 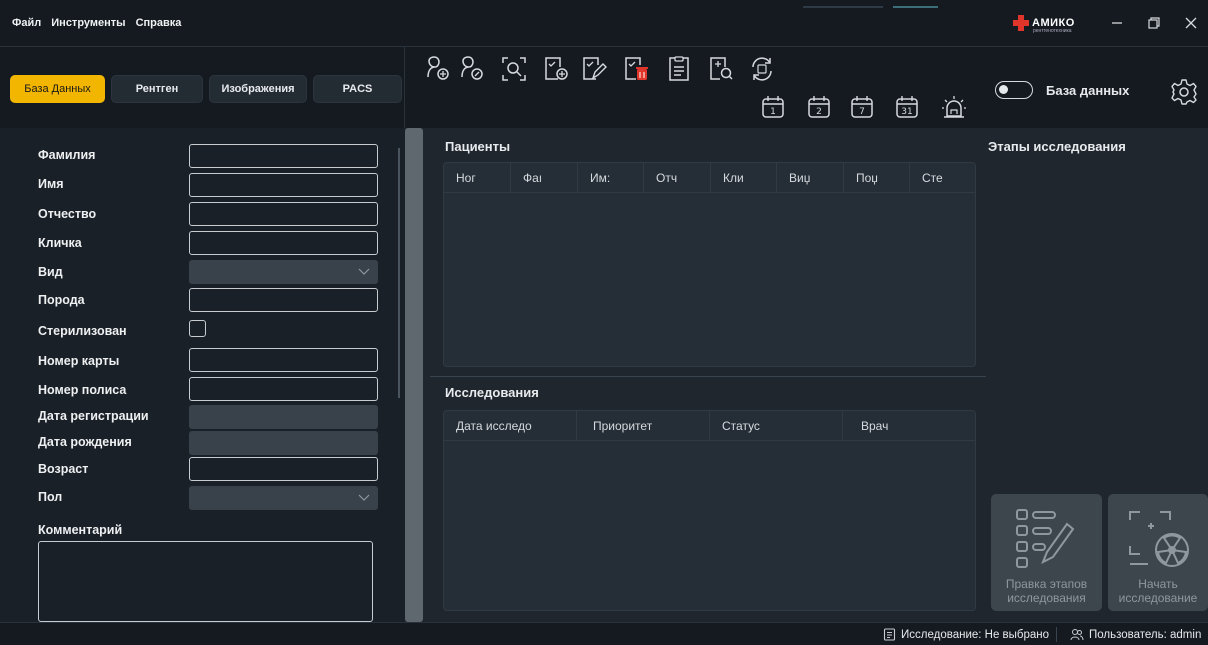 What do you see at coordinates (67, 155) in the screenshot?
I see `label-surname: Фамилия` at bounding box center [67, 155].